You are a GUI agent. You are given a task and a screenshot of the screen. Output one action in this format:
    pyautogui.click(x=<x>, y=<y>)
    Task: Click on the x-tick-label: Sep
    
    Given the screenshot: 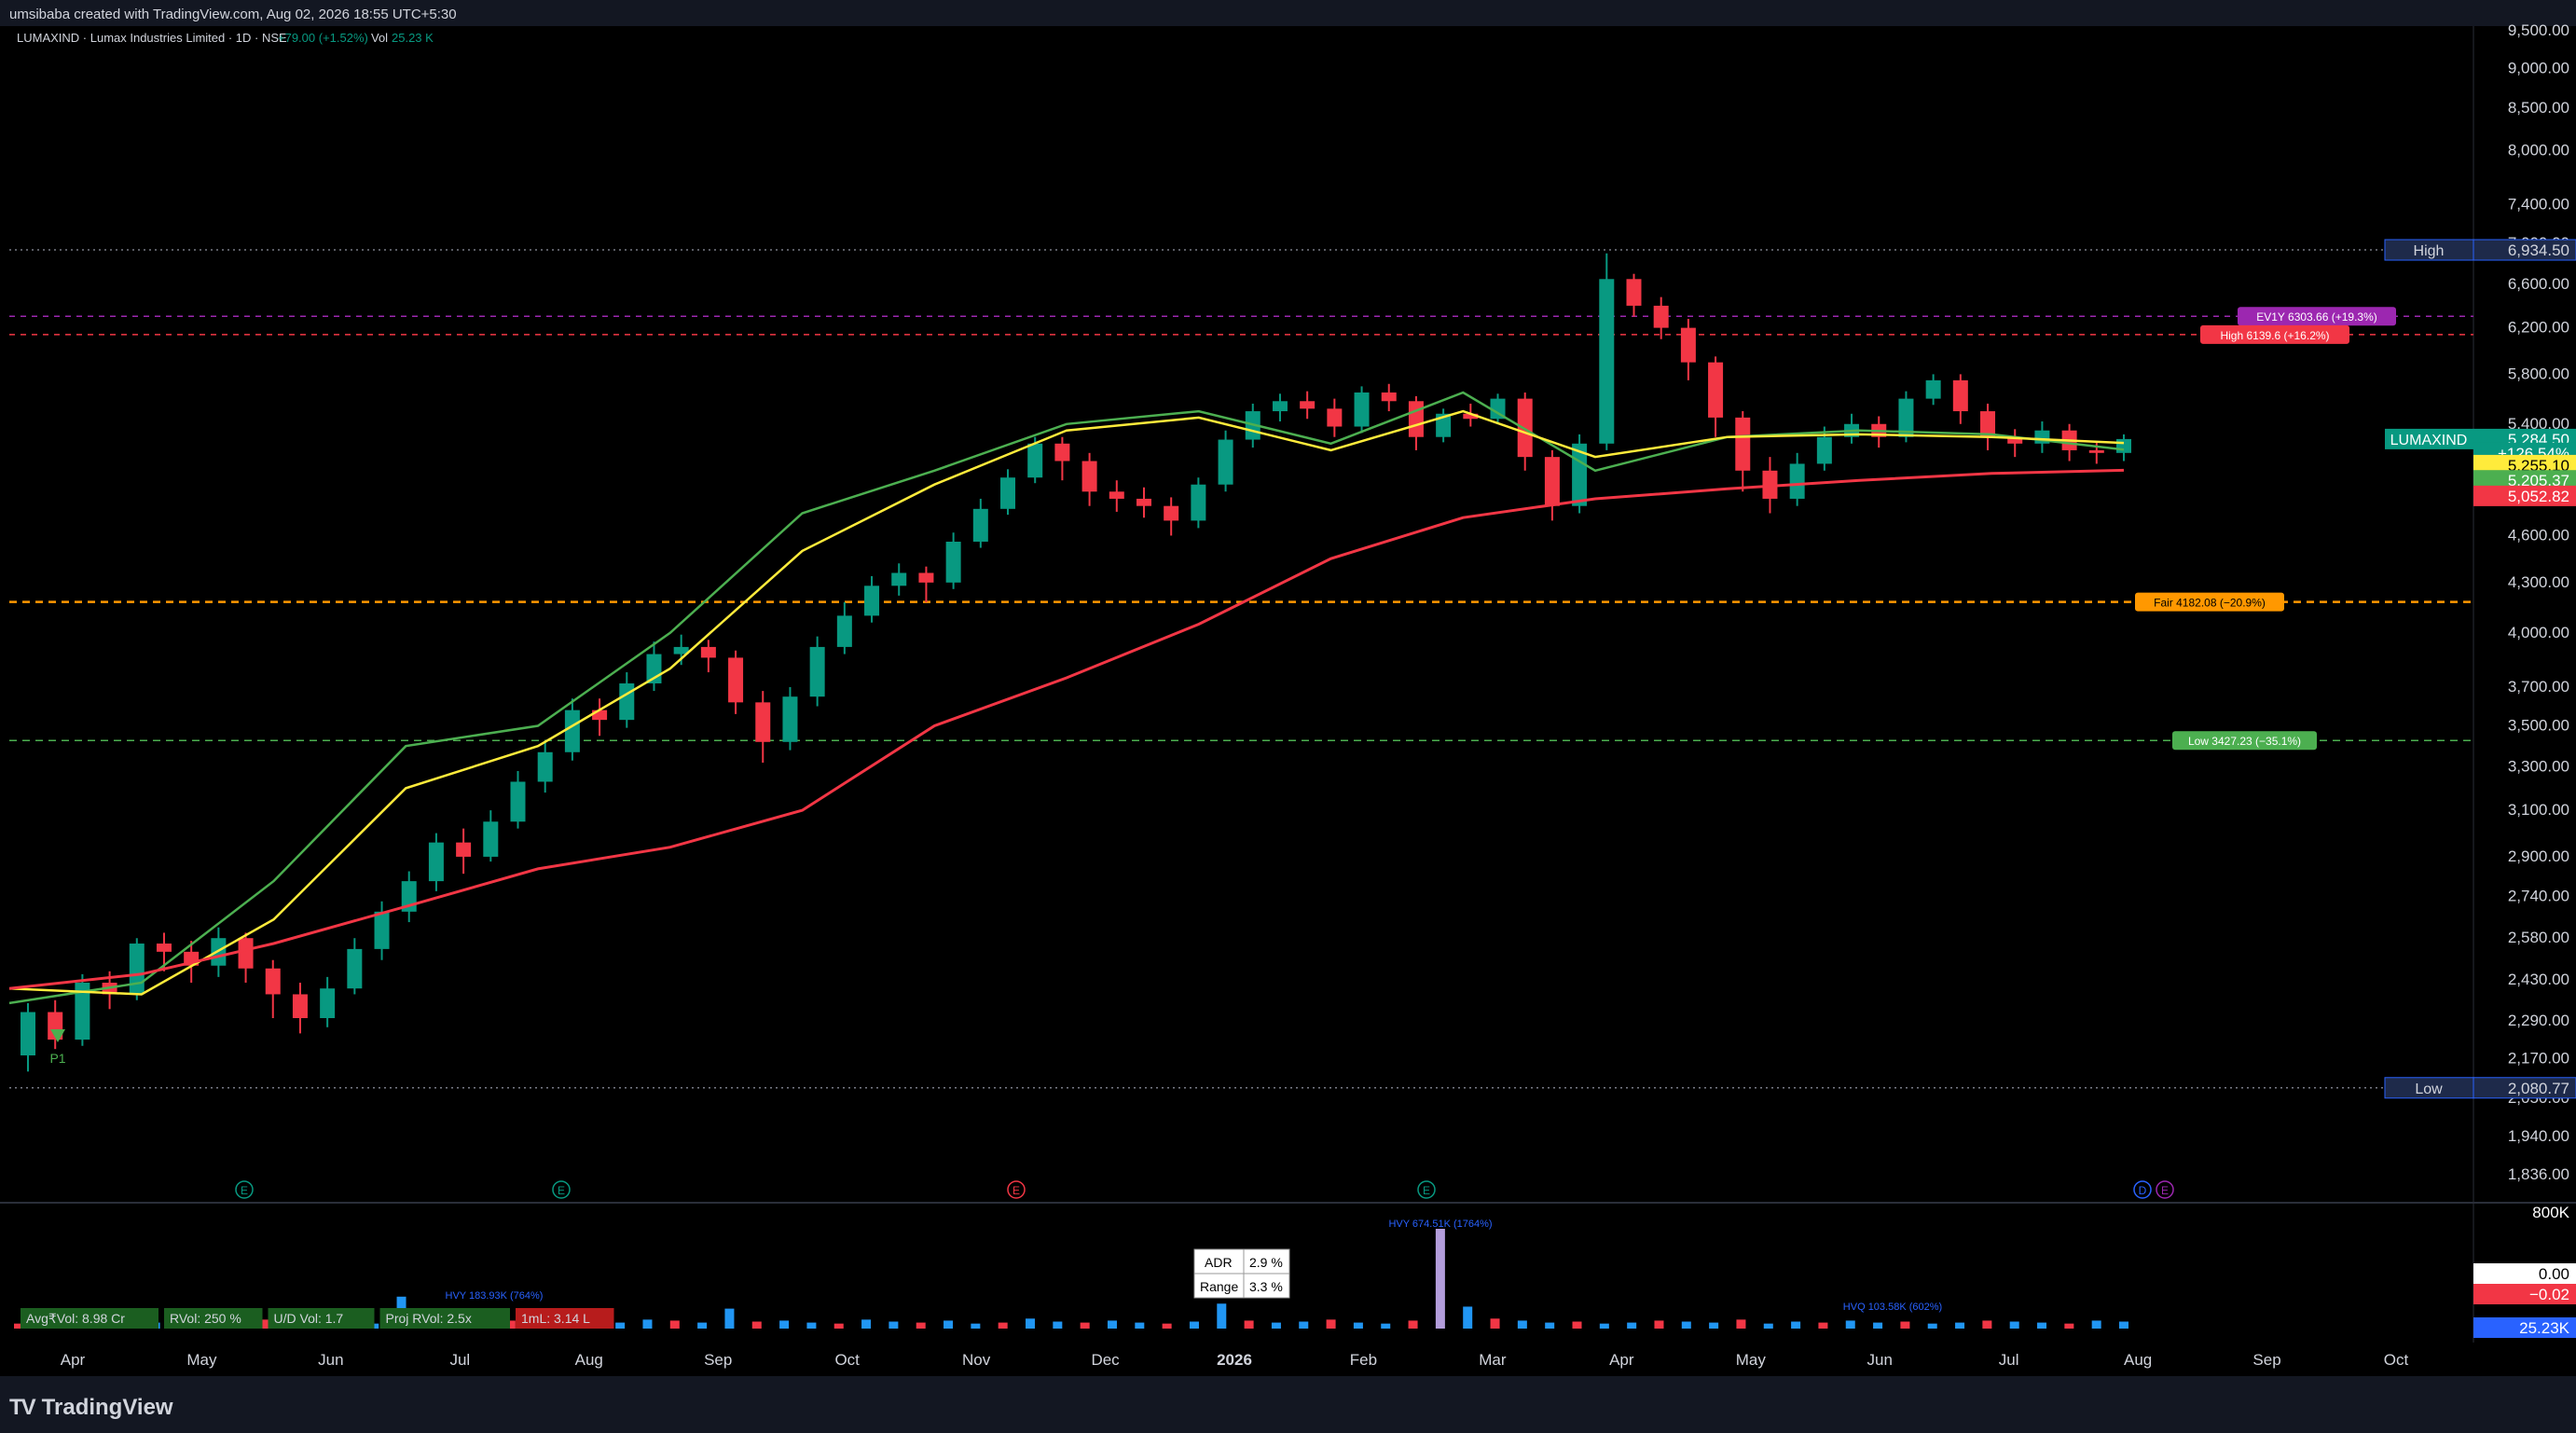 What is the action you would take?
    pyautogui.click(x=718, y=1360)
    